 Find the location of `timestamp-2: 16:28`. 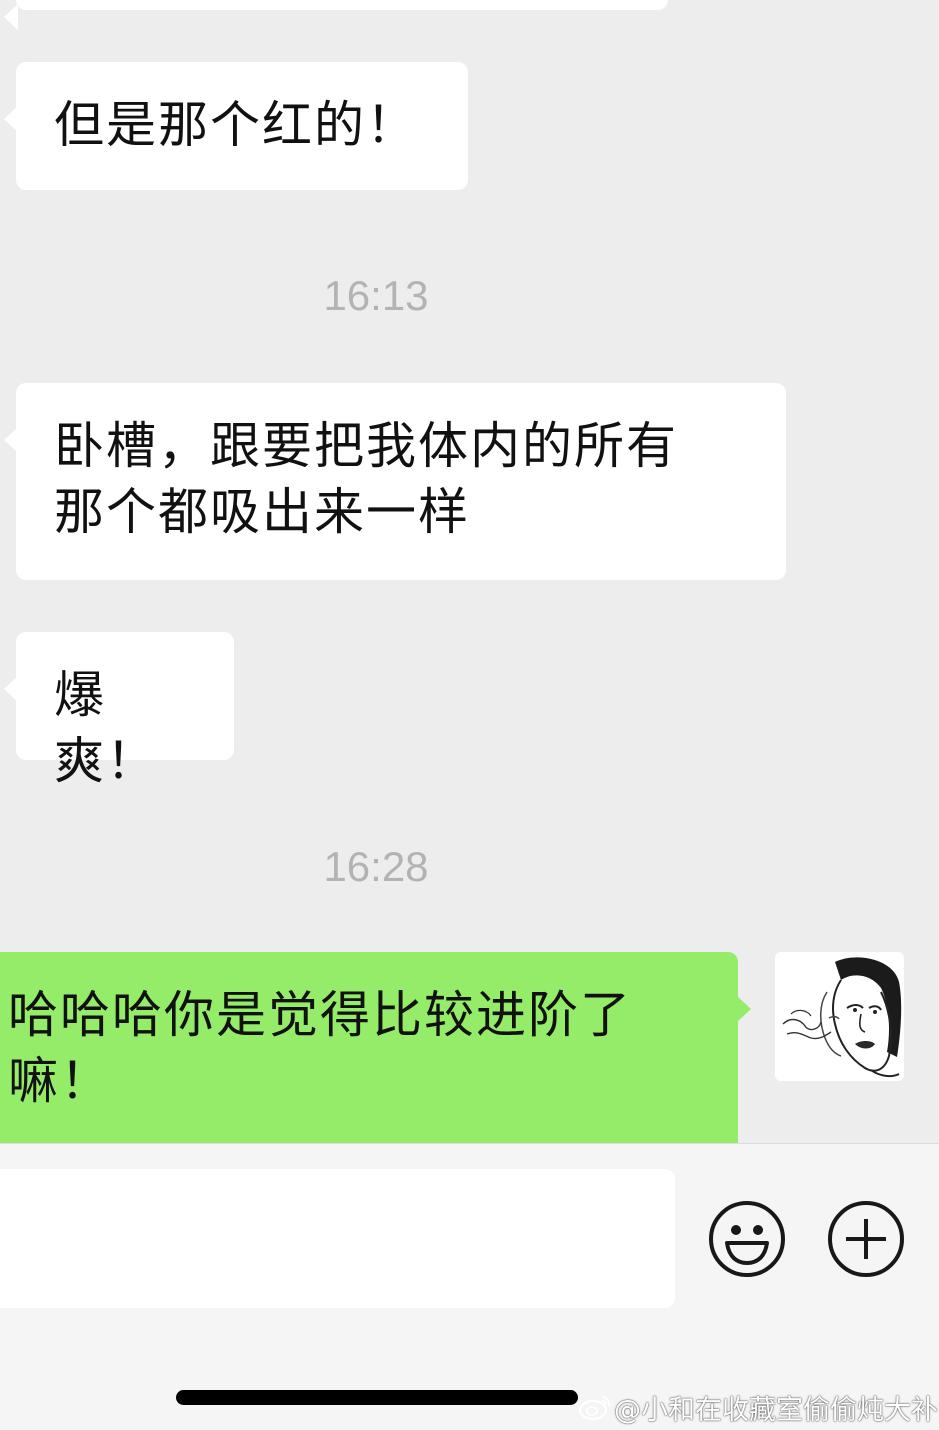

timestamp-2: 16:28 is located at coordinates (376, 866).